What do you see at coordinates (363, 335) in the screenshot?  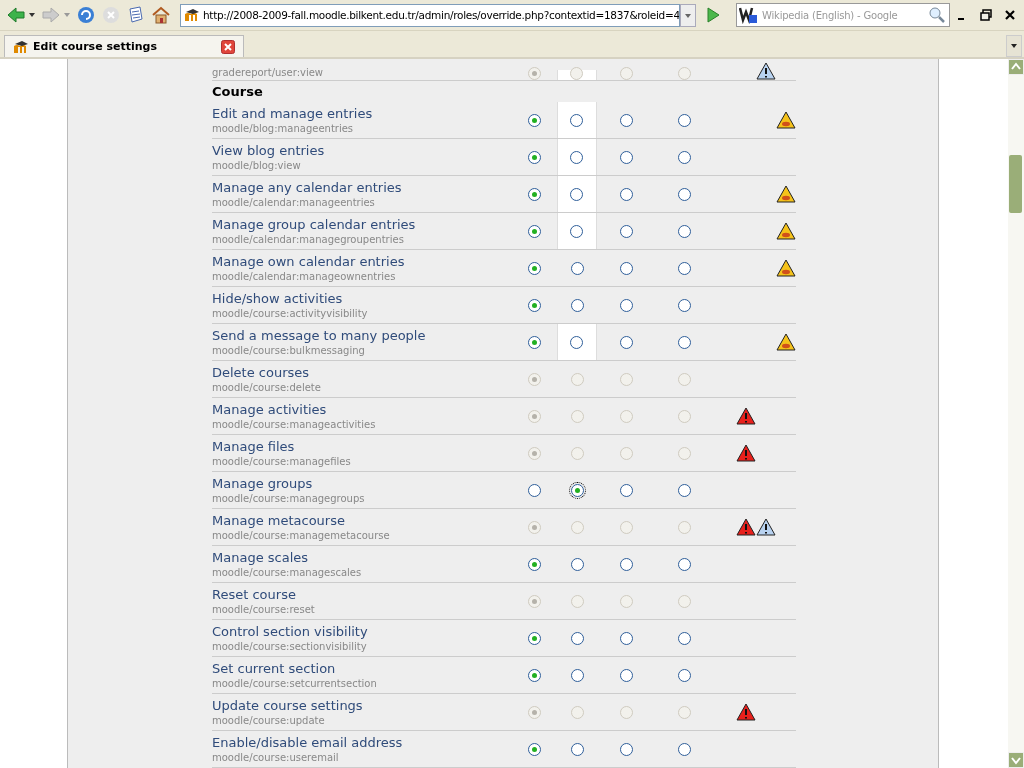 I see `permission-name: Send a message to many people` at bounding box center [363, 335].